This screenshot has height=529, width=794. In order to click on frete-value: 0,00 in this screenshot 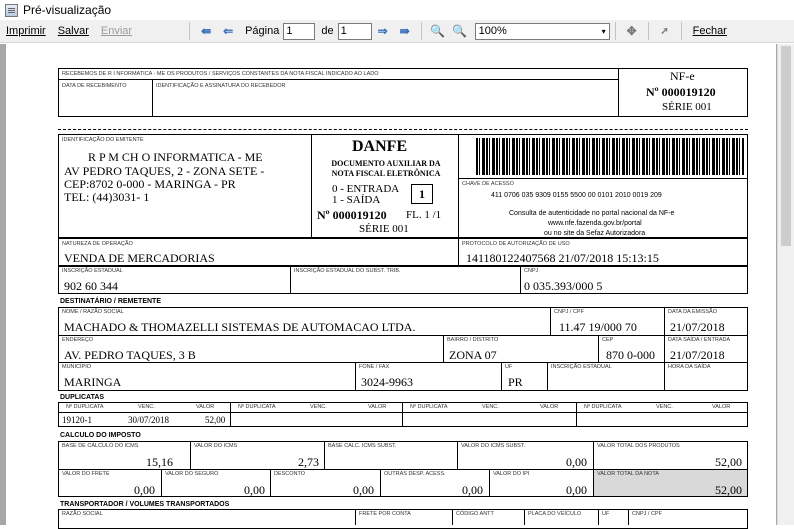, I will do `click(144, 490)`.